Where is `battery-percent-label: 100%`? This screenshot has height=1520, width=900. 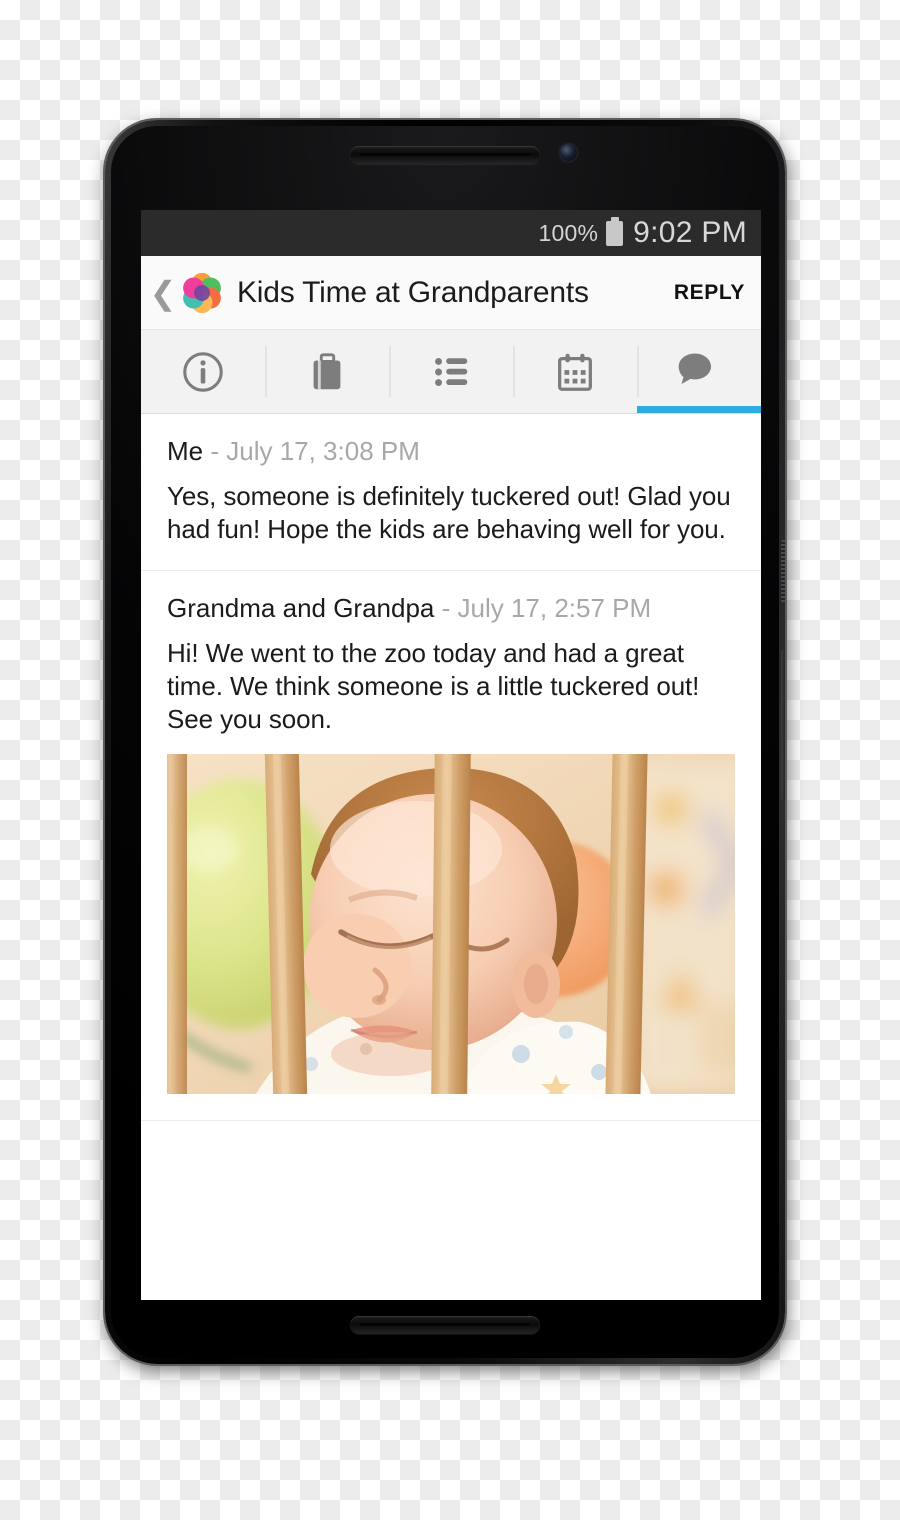 battery-percent-label: 100% is located at coordinates (568, 232).